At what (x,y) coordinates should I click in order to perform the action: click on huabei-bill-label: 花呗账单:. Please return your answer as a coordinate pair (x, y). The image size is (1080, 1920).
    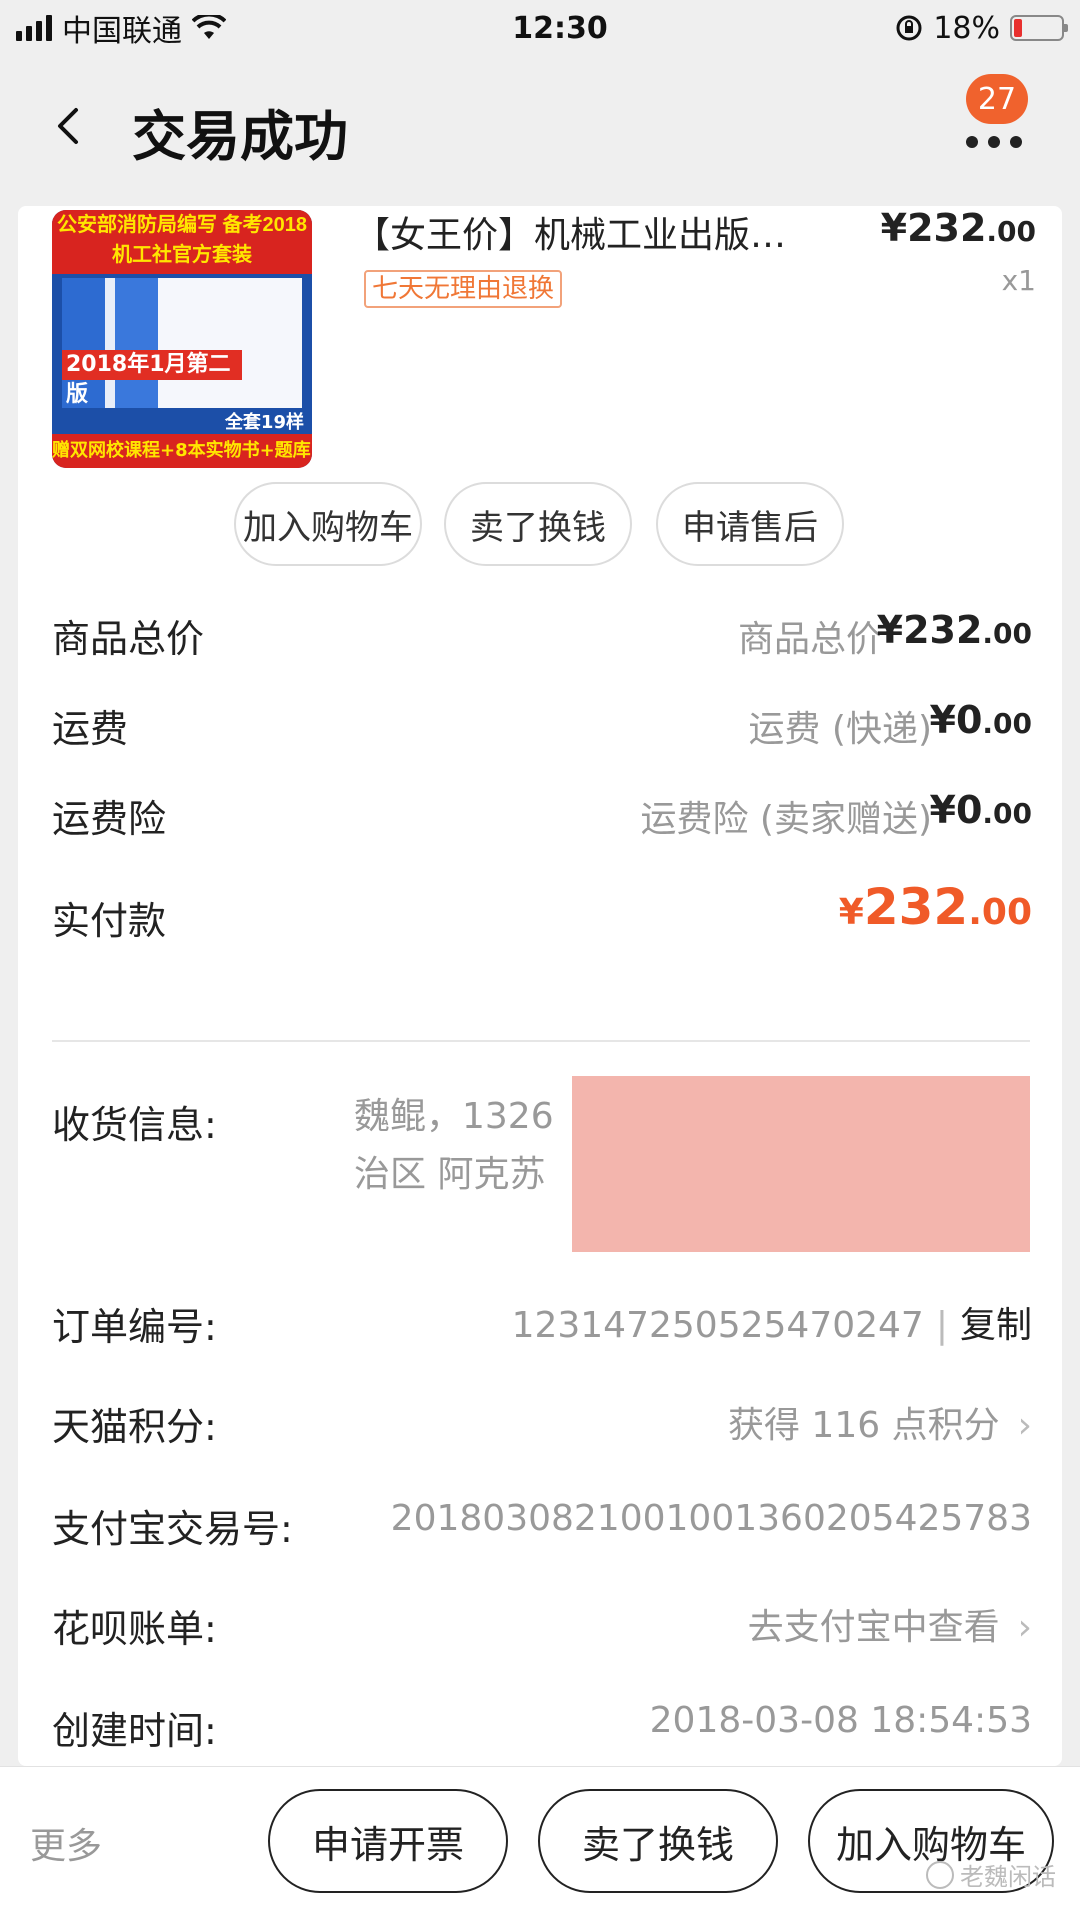
    Looking at the image, I should click on (134, 1629).